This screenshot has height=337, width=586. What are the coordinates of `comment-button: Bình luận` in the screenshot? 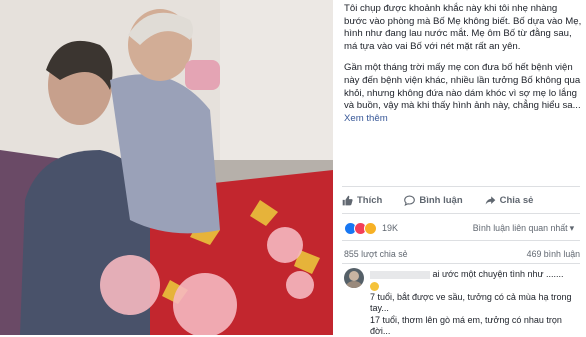 It's located at (433, 200).